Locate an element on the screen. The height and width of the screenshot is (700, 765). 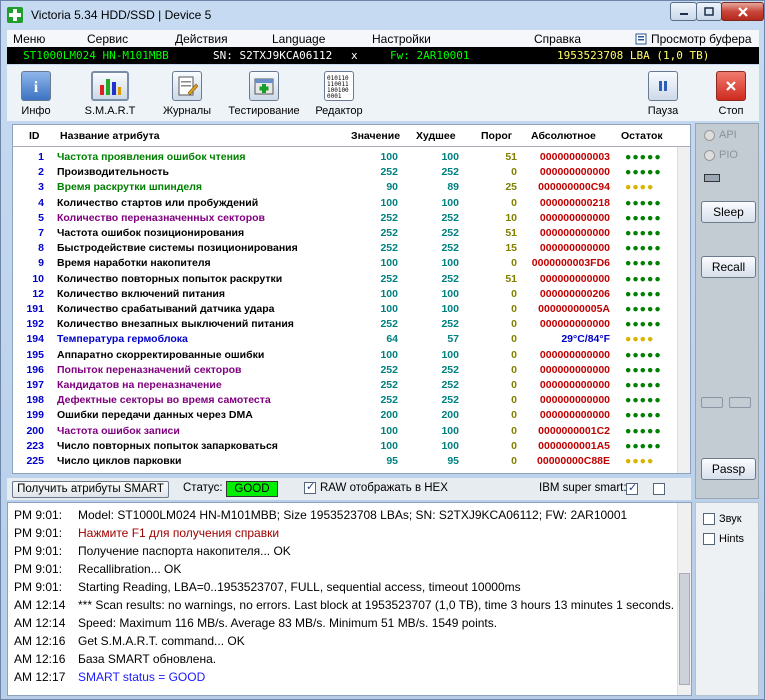
log-scrollbar is located at coordinates (684, 599).